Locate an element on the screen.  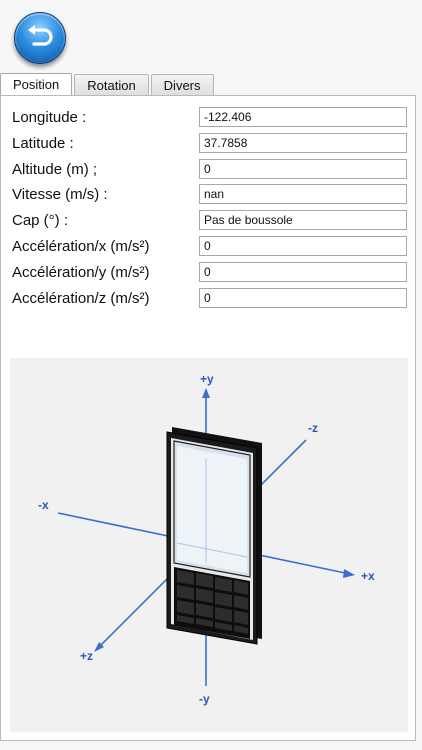
top-bar is located at coordinates (211, 37).